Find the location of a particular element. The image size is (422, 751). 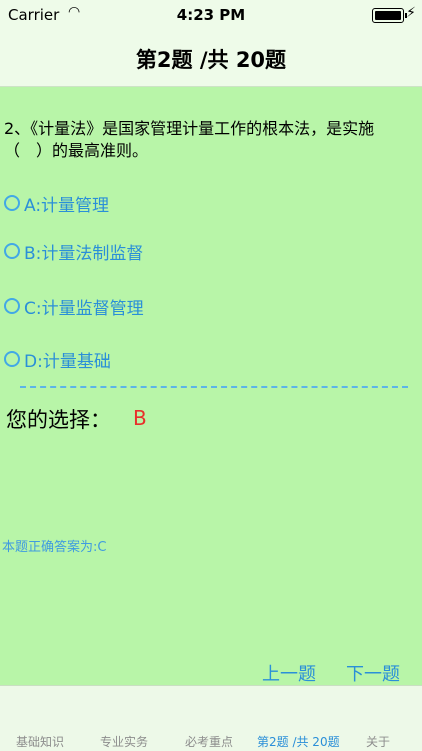

status-time: 4:23 PM is located at coordinates (211, 15).